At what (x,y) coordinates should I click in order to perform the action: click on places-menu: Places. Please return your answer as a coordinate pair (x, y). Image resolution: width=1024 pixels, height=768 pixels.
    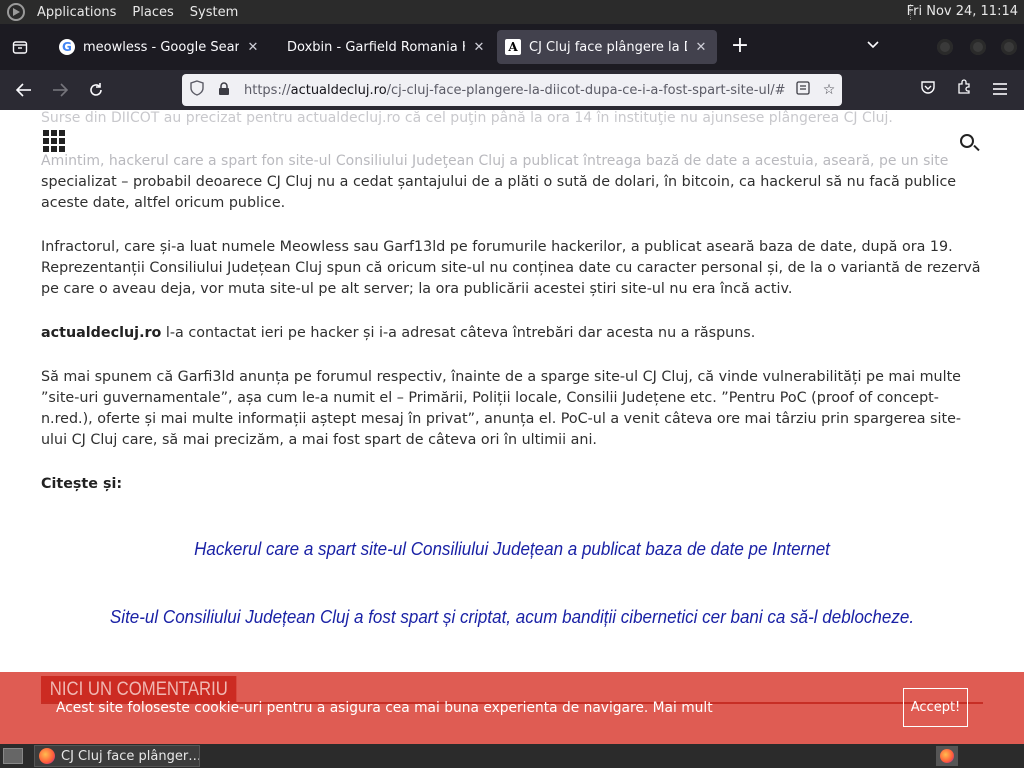
    Looking at the image, I should click on (152, 12).